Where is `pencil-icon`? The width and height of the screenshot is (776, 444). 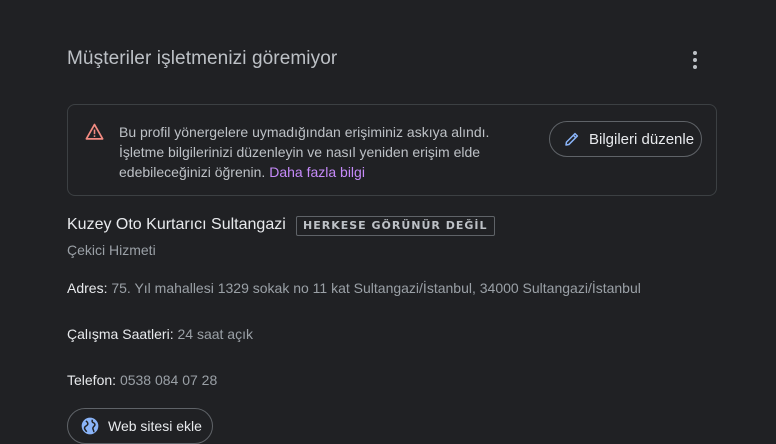
pencil-icon is located at coordinates (572, 139).